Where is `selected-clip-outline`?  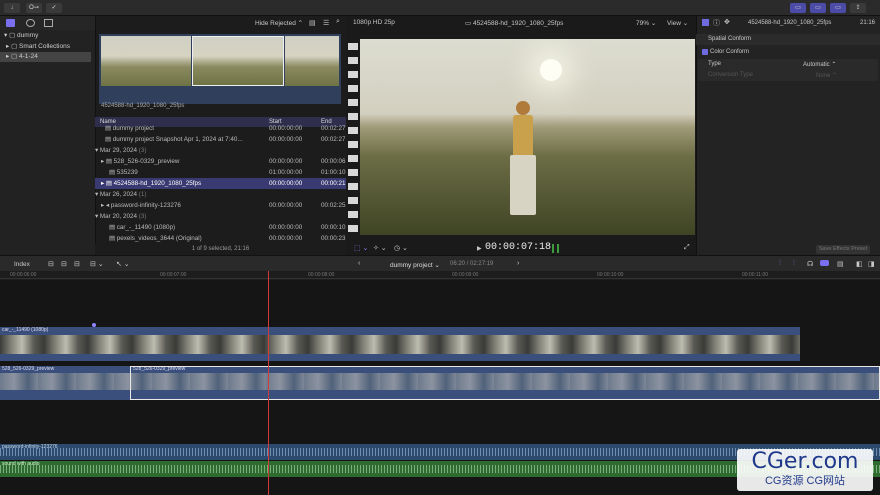
selected-clip-outline is located at coordinates (505, 383).